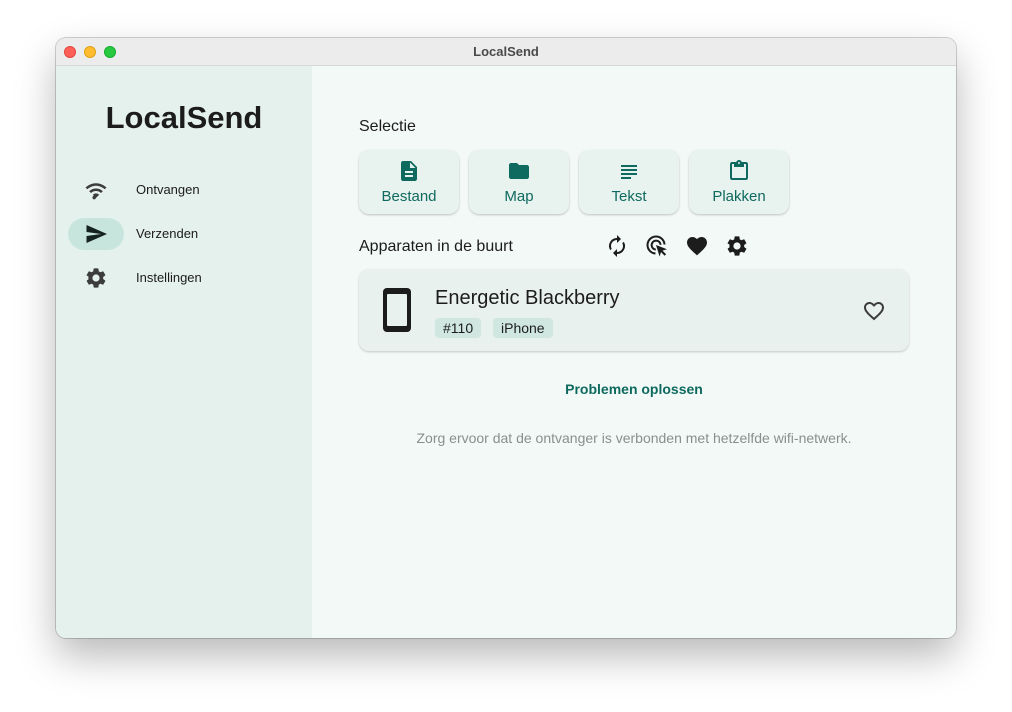 The height and width of the screenshot is (712, 1012). Describe the element at coordinates (519, 182) in the screenshot. I see `folder-button: Map` at that location.